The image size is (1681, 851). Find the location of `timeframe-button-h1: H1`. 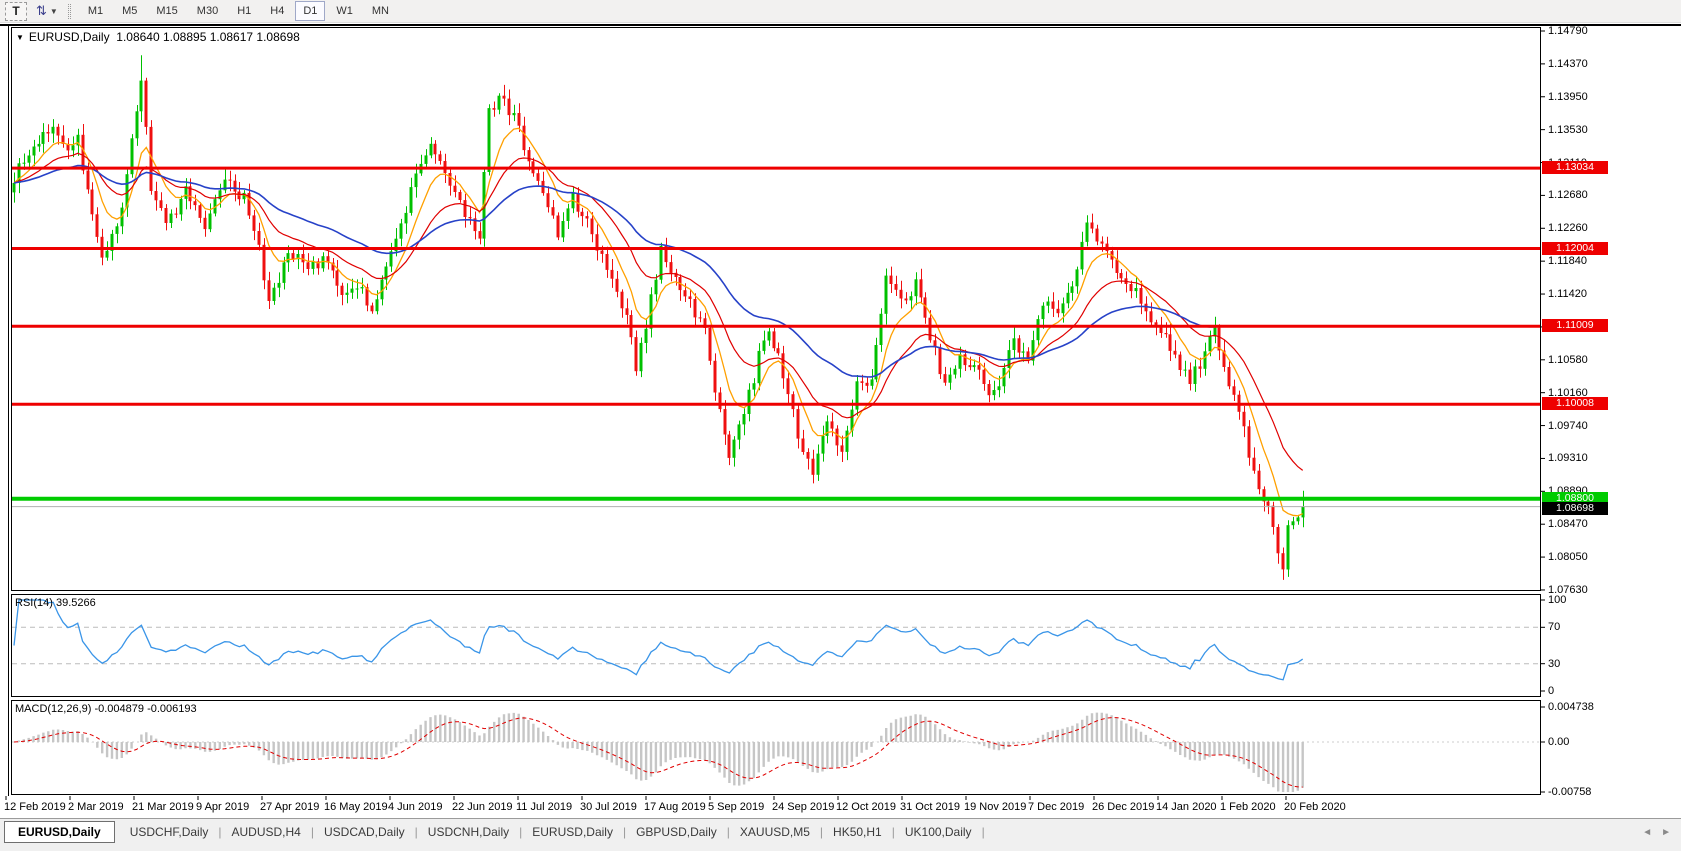

timeframe-button-h1: H1 is located at coordinates (244, 11).